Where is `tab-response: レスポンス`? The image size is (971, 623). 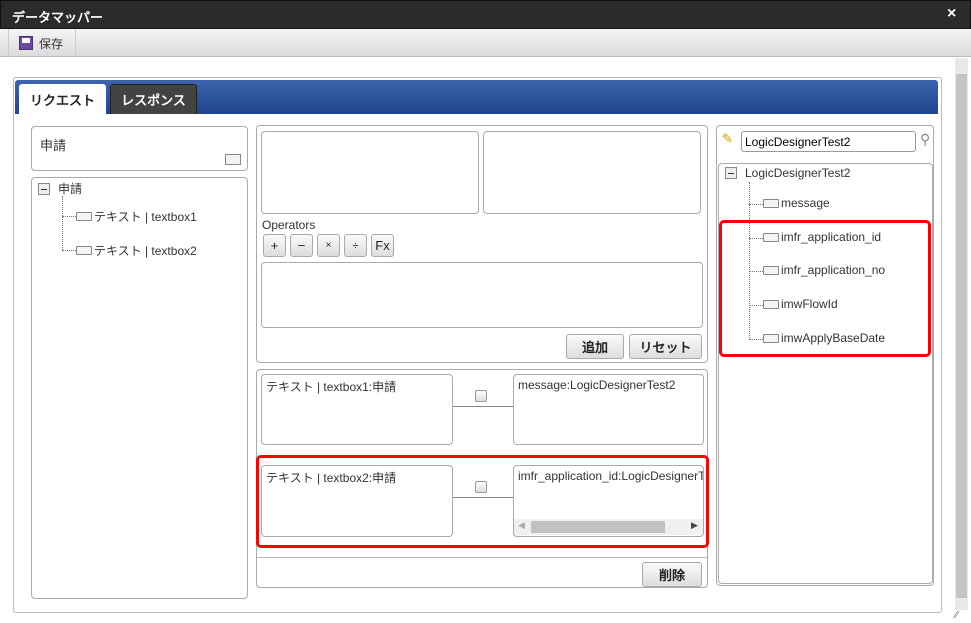 tab-response: レスポンス is located at coordinates (153, 99).